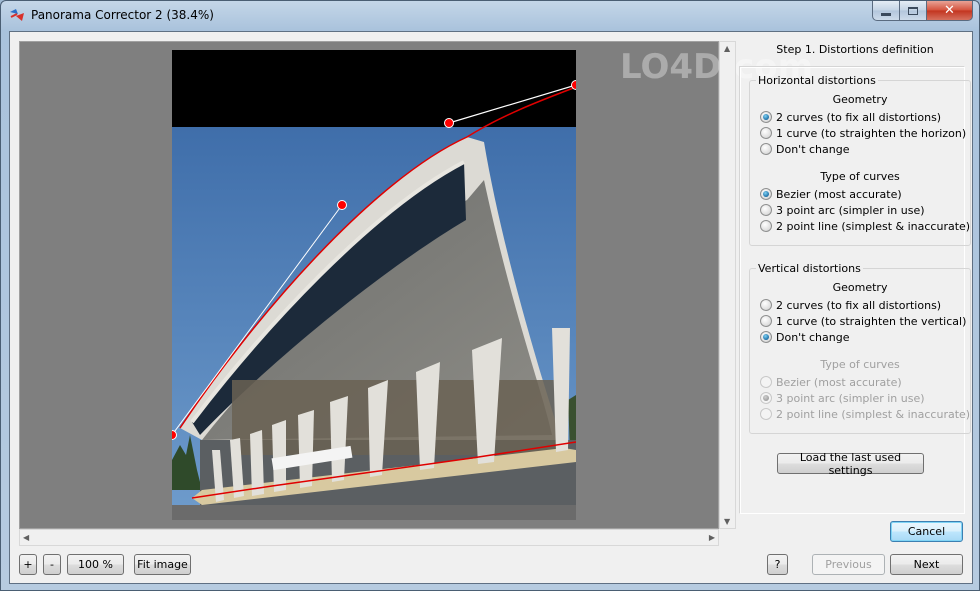 Image resolution: width=980 pixels, height=591 pixels. Describe the element at coordinates (17, 15) in the screenshot. I see `app-logo-icon` at that location.